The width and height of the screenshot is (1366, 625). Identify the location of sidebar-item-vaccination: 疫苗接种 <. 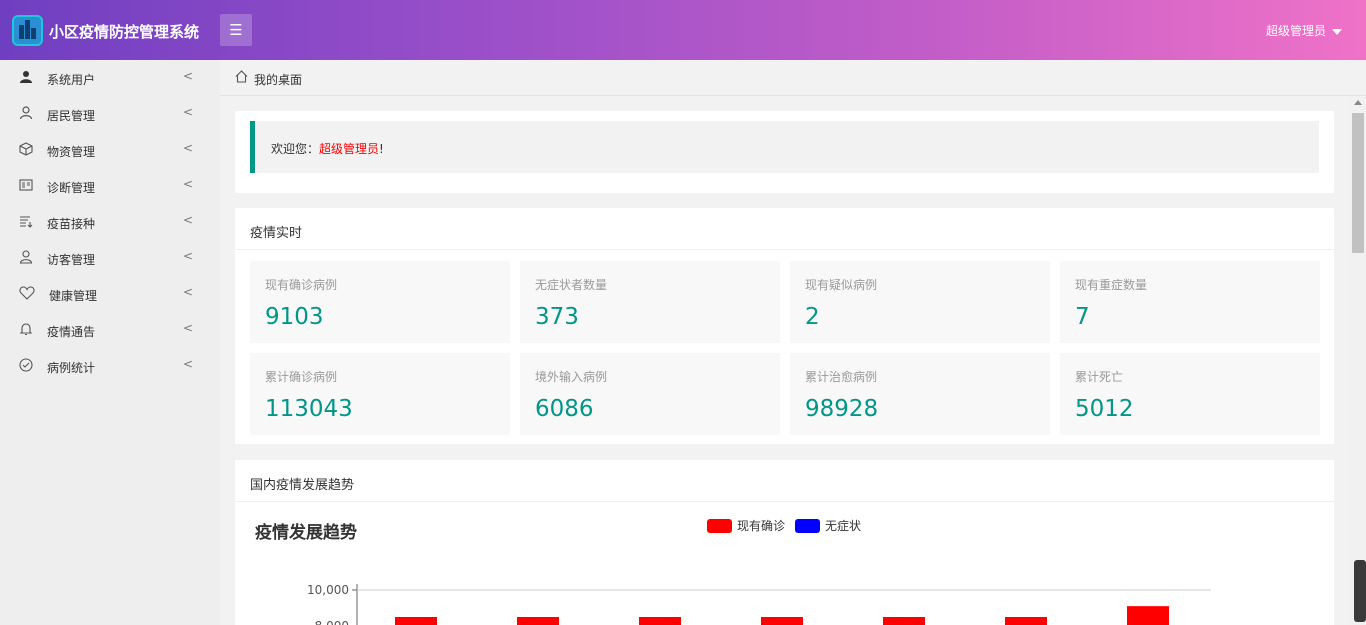
(110, 222).